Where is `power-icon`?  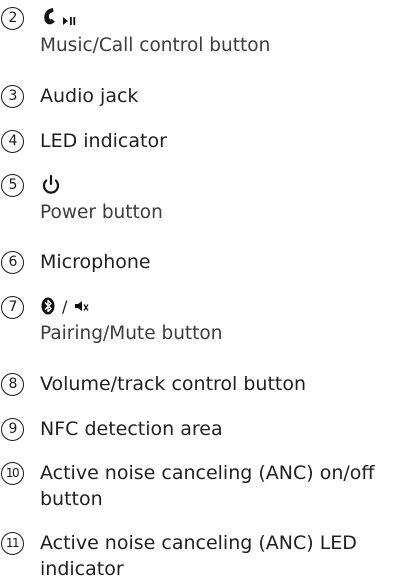 power-icon is located at coordinates (51, 184).